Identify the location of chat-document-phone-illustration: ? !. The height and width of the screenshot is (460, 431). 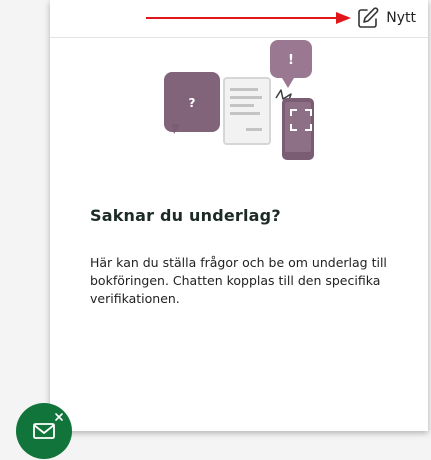
(239, 100).